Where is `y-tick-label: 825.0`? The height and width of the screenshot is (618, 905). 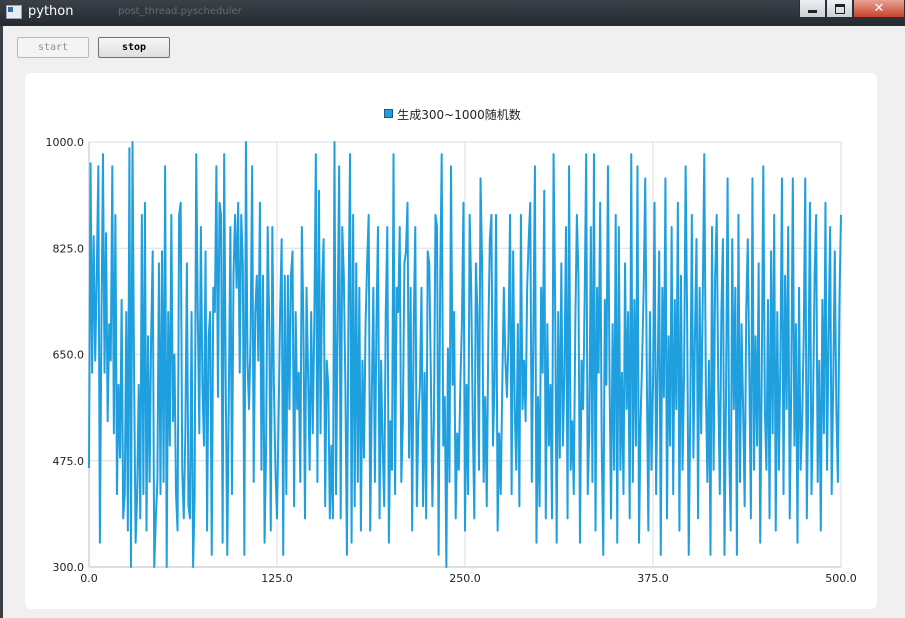 y-tick-label: 825.0 is located at coordinates (69, 248).